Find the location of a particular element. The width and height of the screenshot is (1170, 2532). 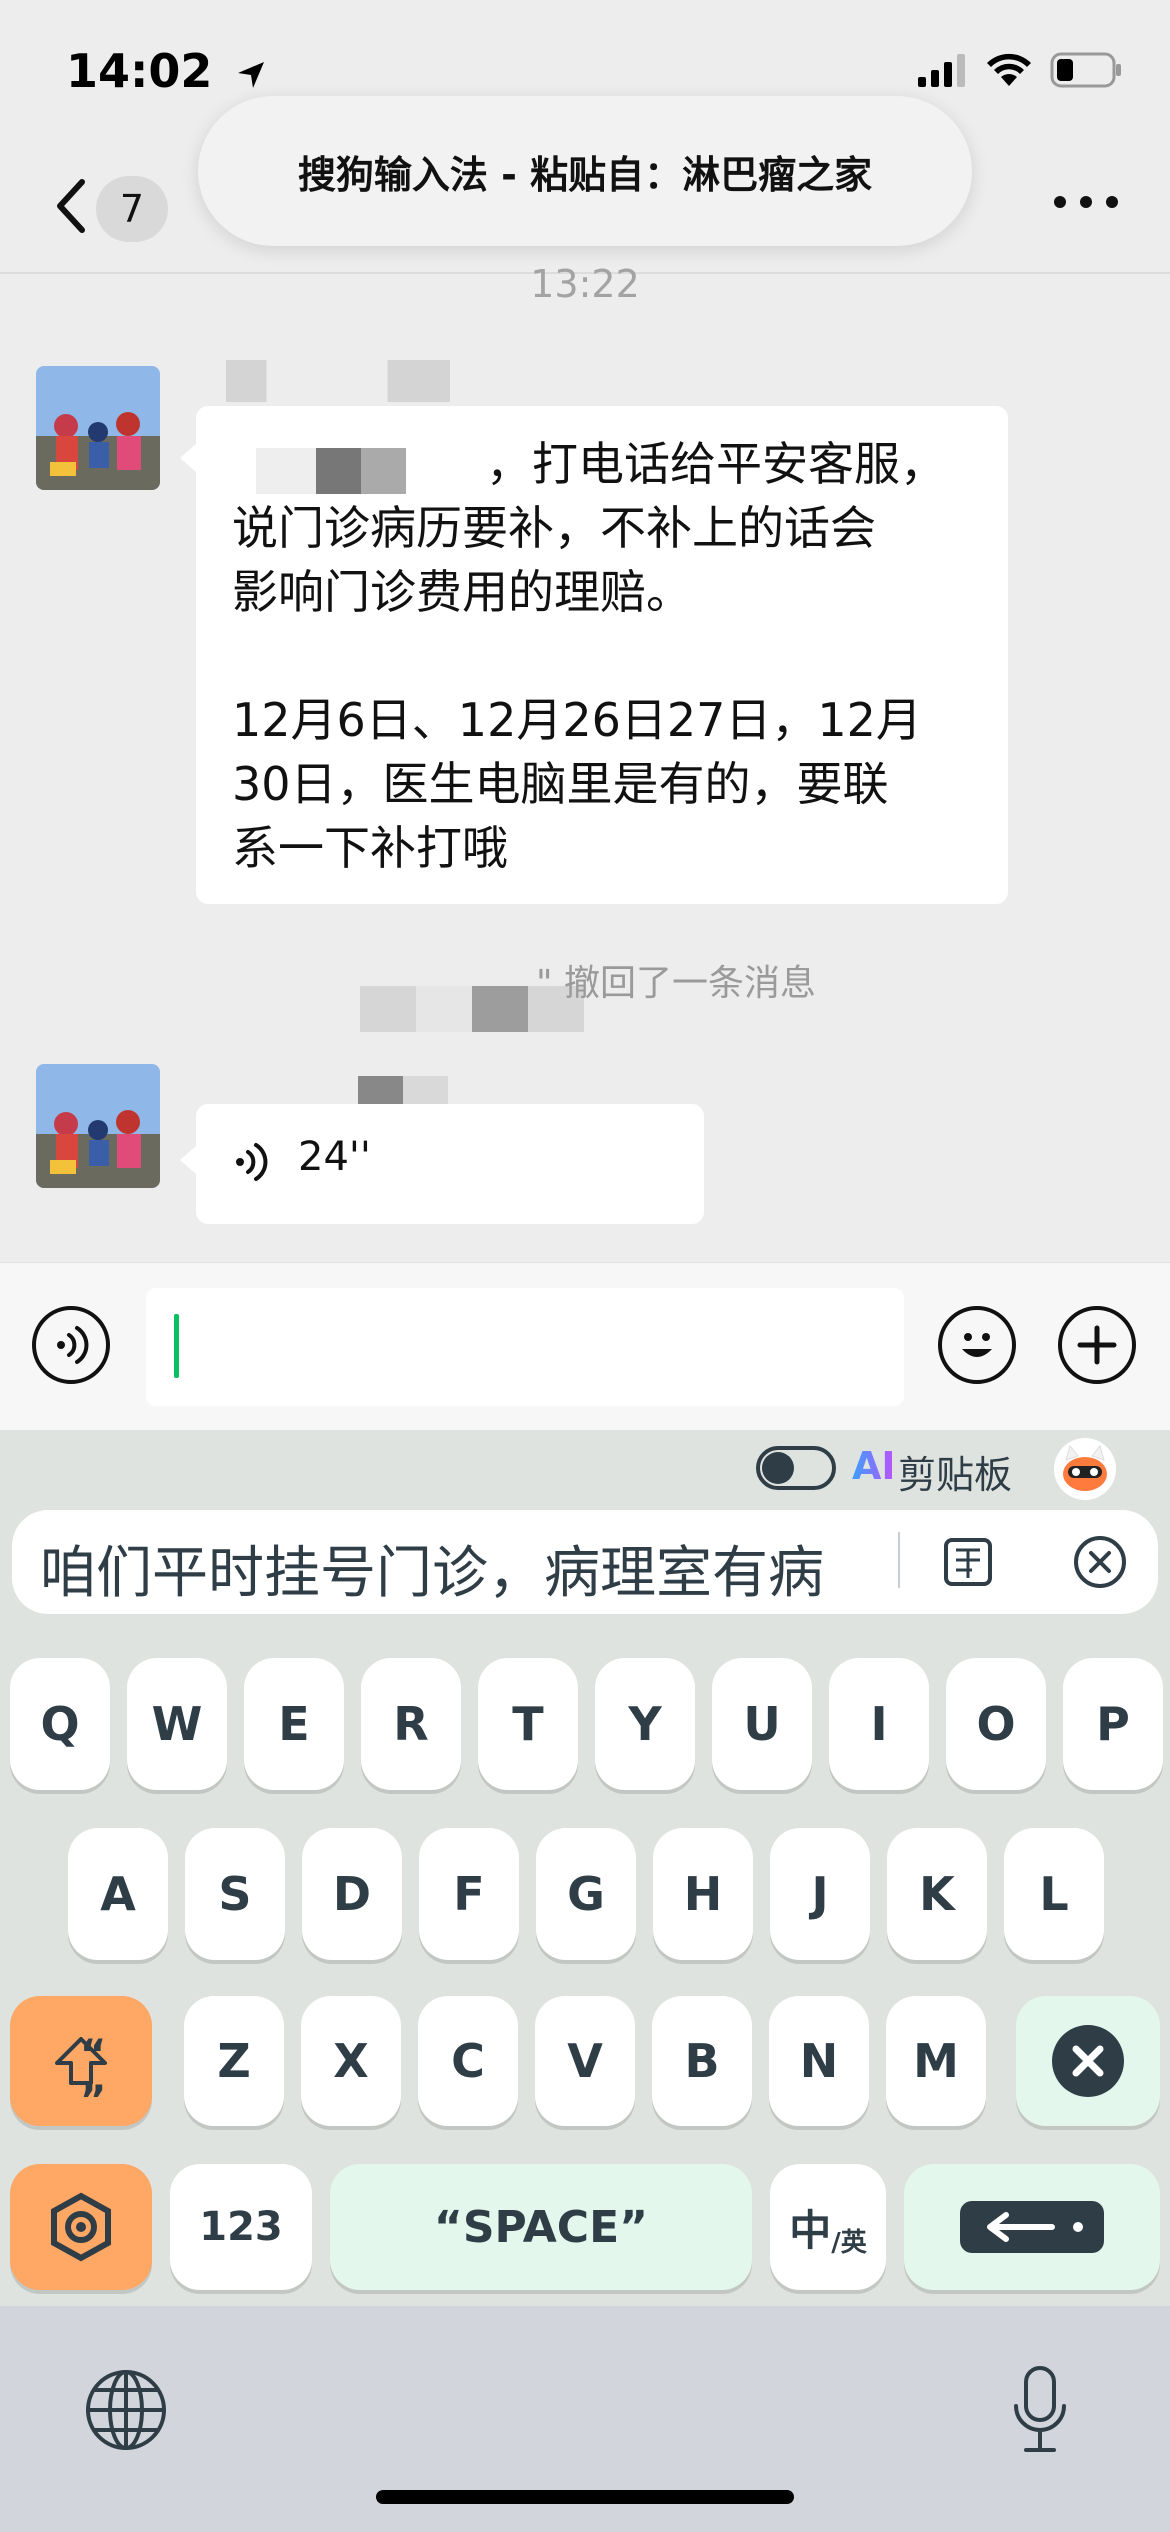

key-k: K is located at coordinates (937, 1894).